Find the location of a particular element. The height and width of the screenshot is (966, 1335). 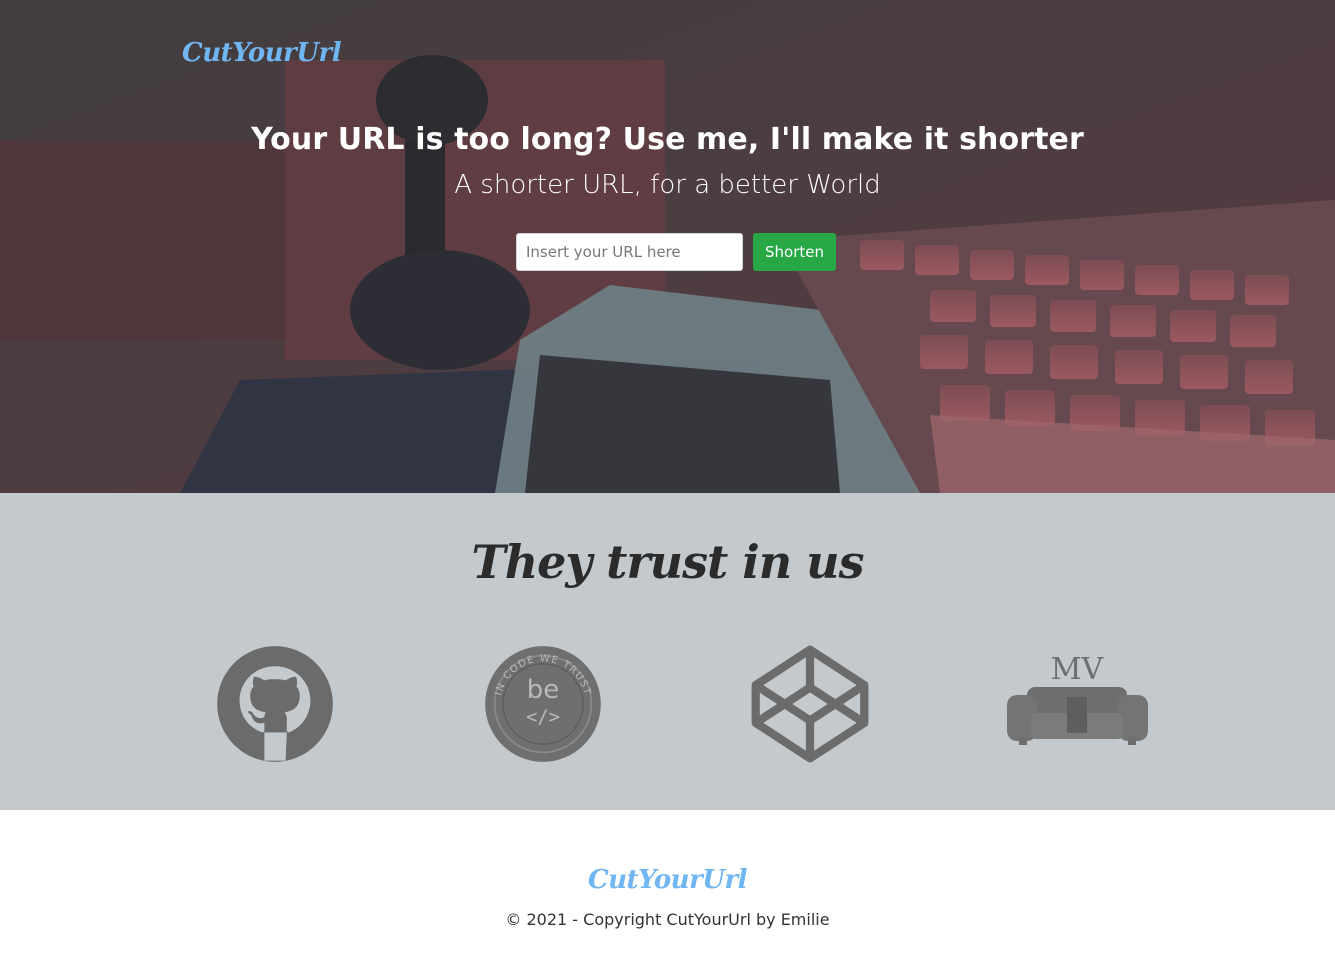

url-input is located at coordinates (629, 252).